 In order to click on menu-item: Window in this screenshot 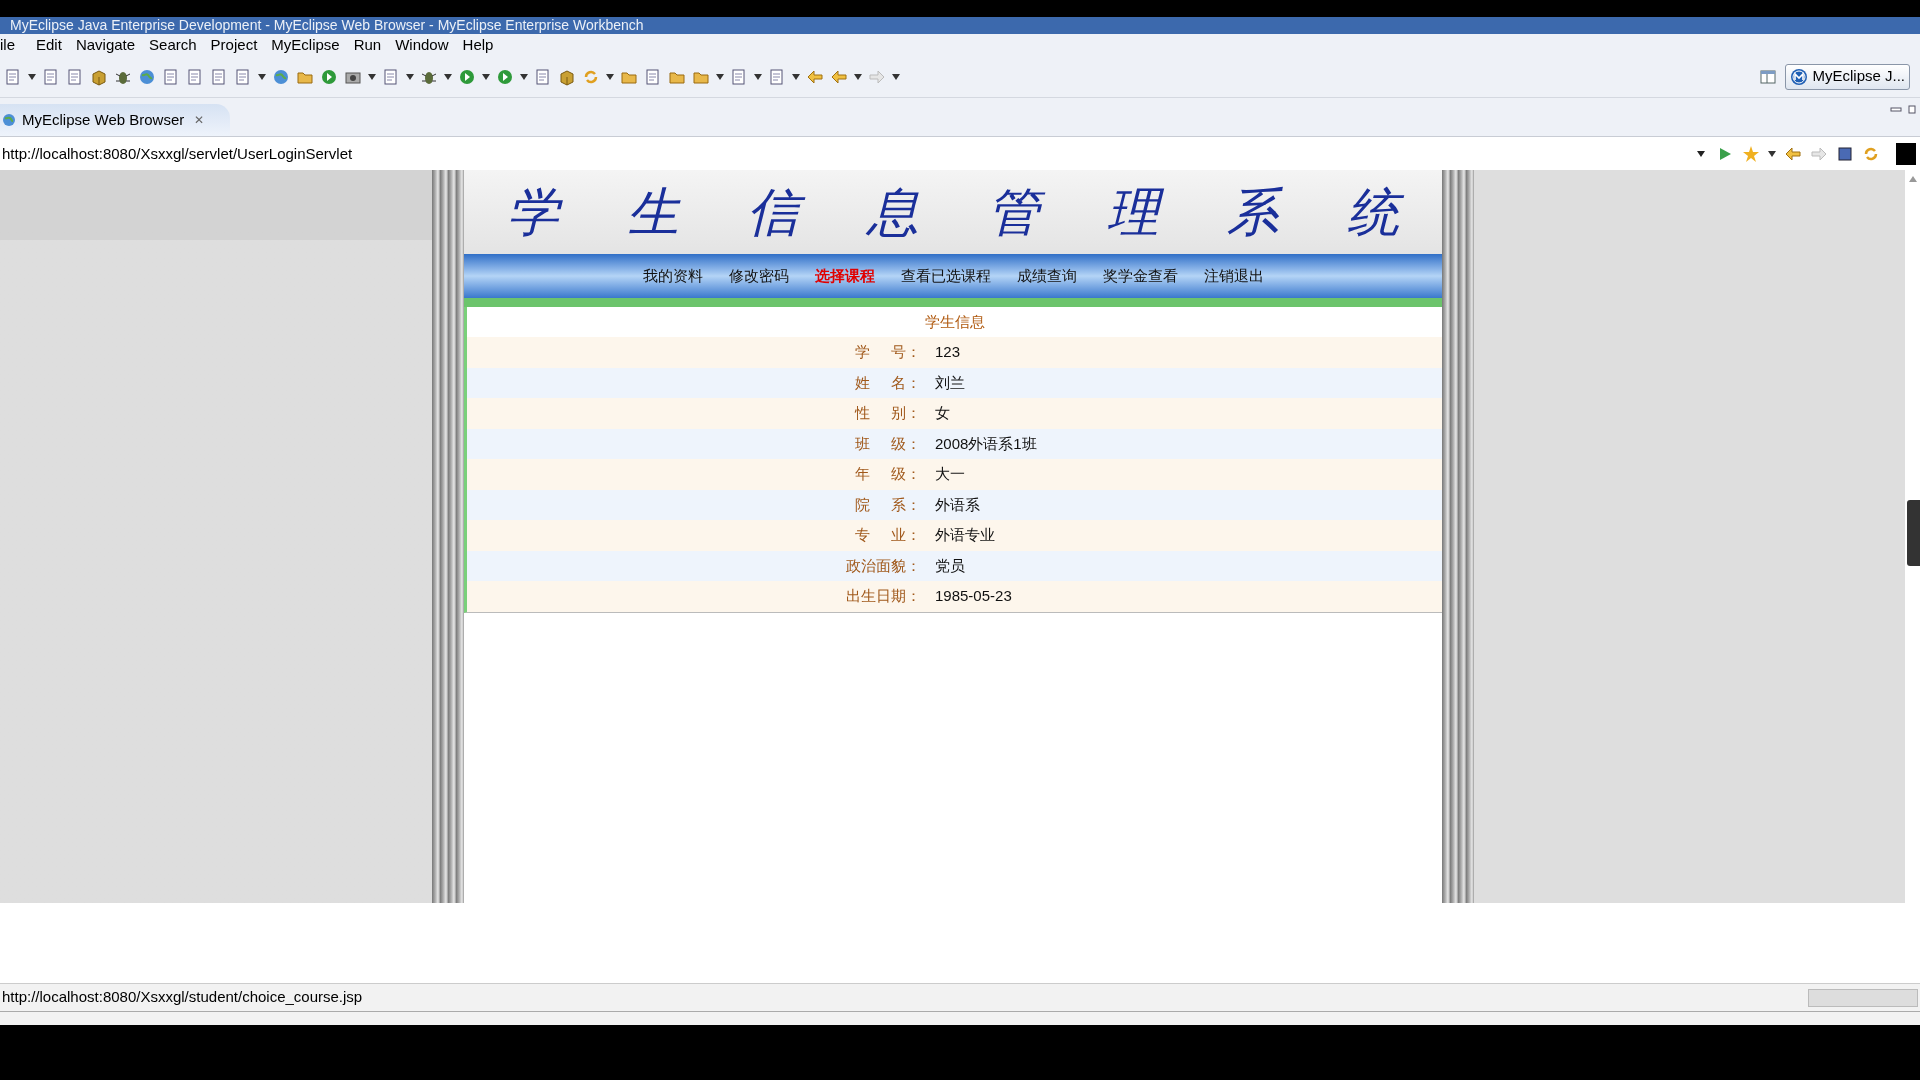, I will do `click(422, 45)`.